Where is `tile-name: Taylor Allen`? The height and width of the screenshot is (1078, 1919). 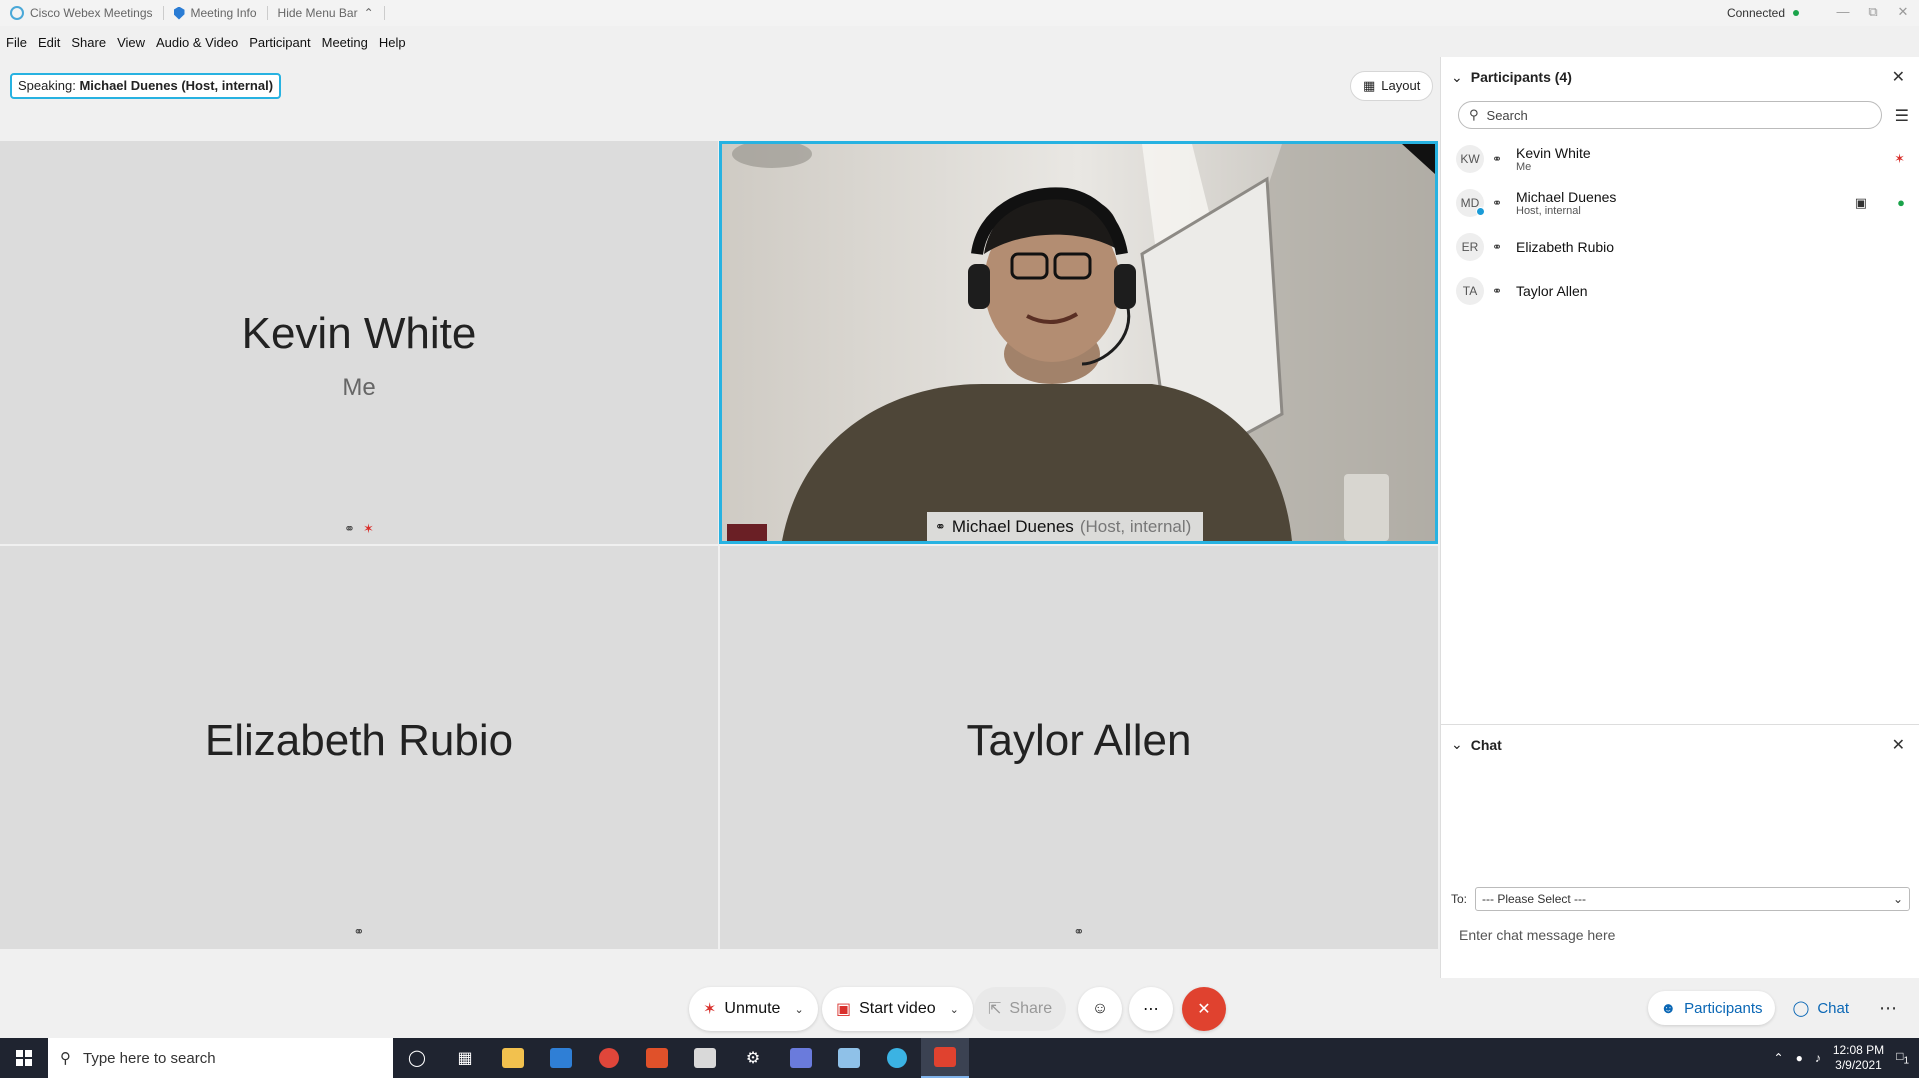
tile-name: Taylor Allen is located at coordinates (1079, 740).